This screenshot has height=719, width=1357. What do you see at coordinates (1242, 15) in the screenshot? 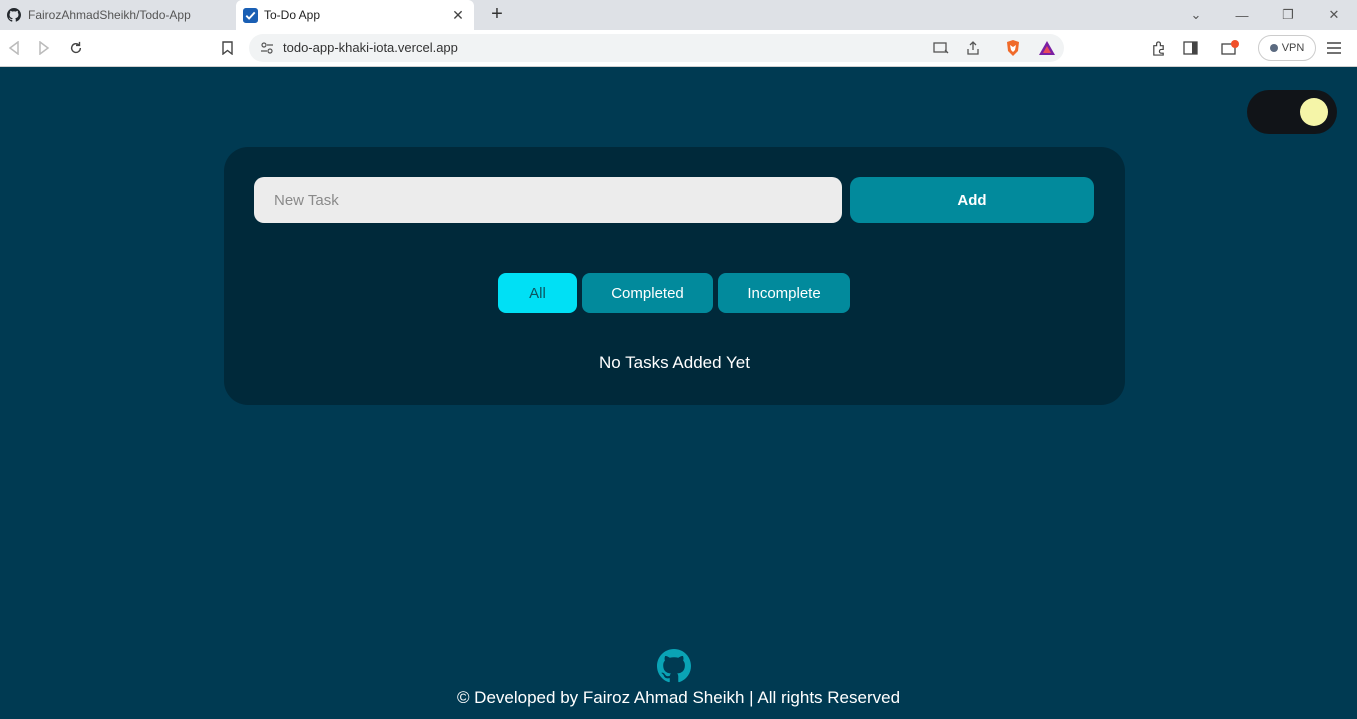
I see `minimize-icon: —` at bounding box center [1242, 15].